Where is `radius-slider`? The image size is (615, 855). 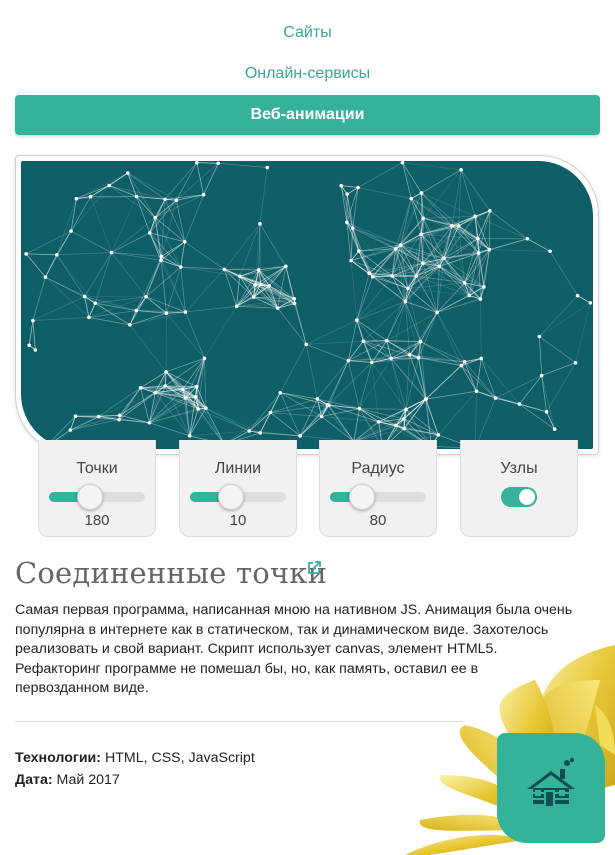 radius-slider is located at coordinates (378, 497).